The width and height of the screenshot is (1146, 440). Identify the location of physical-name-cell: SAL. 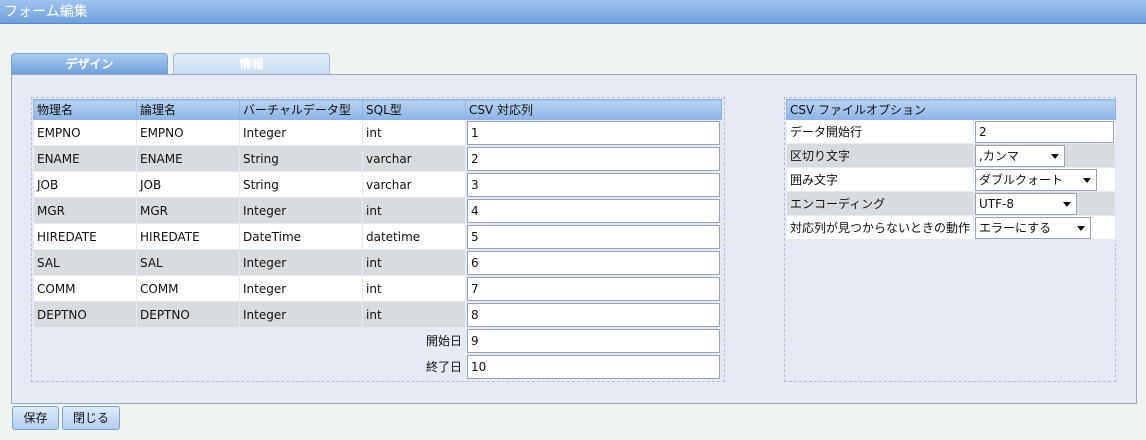
(85, 262).